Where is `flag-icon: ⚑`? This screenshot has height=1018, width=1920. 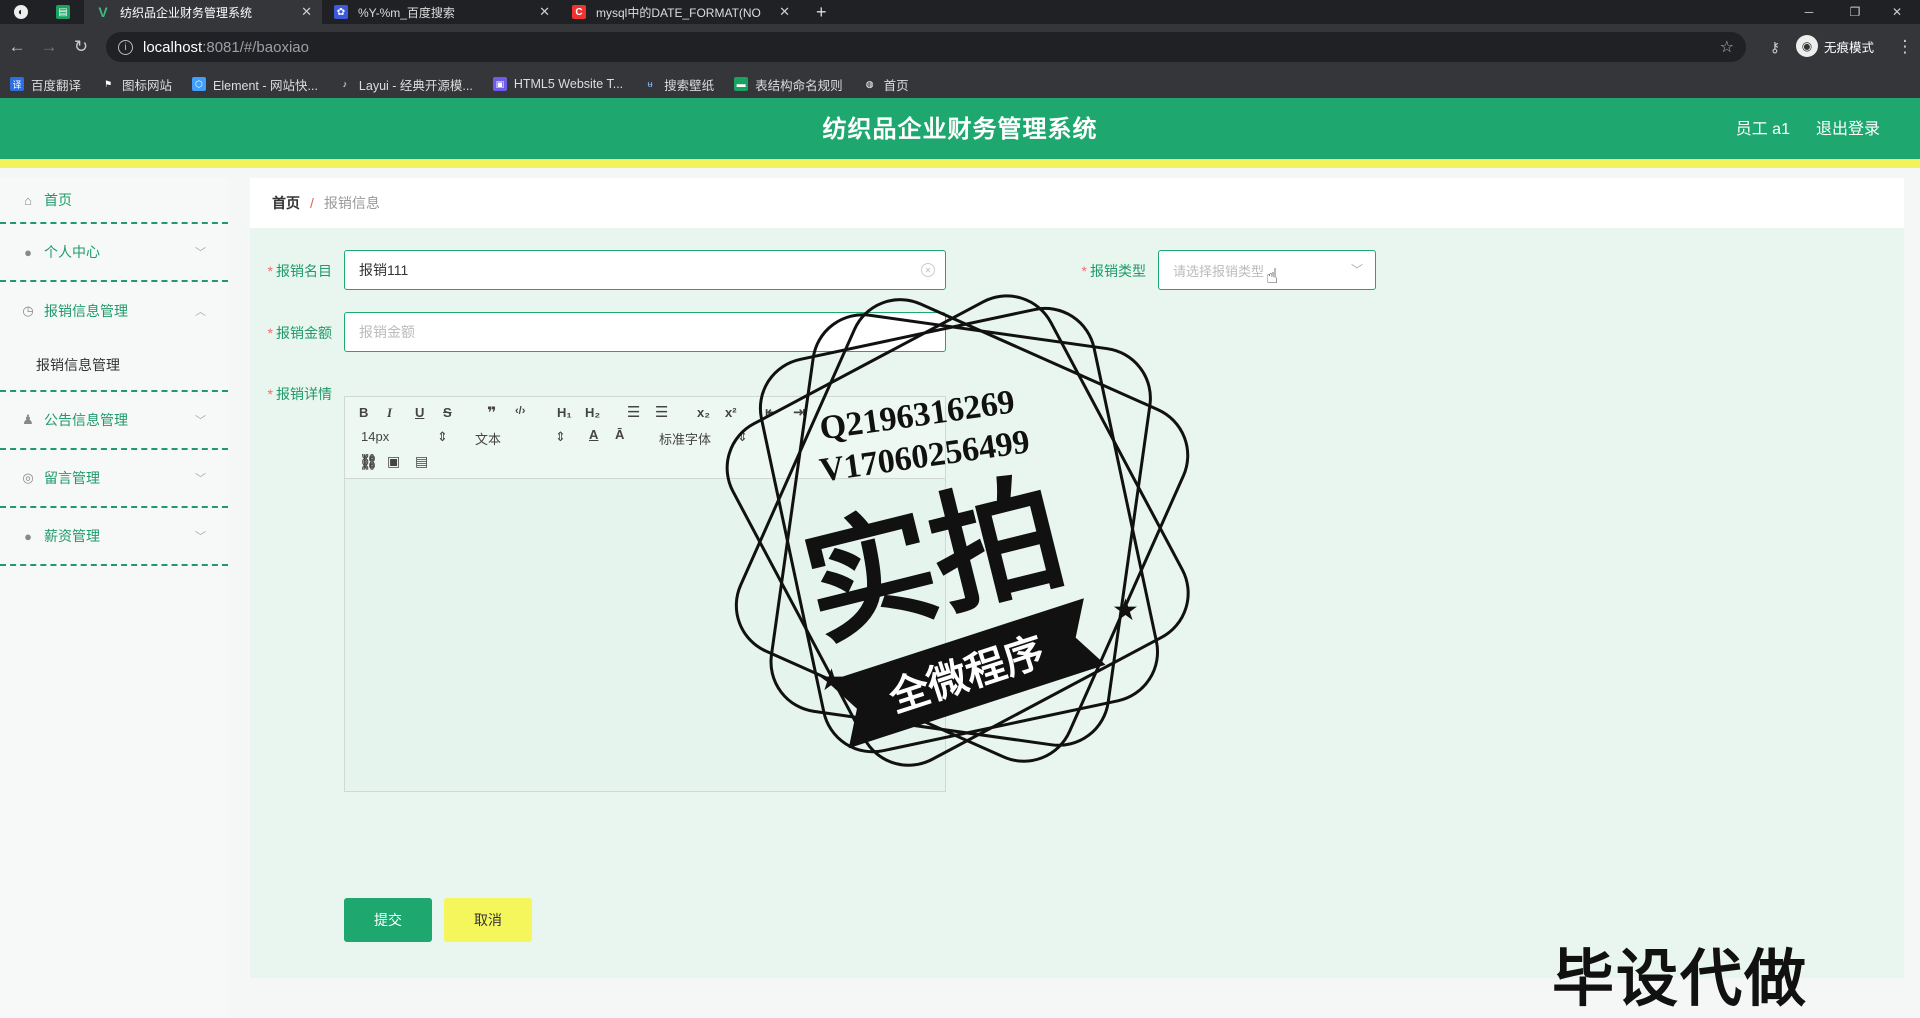
flag-icon: ⚑ is located at coordinates (108, 83).